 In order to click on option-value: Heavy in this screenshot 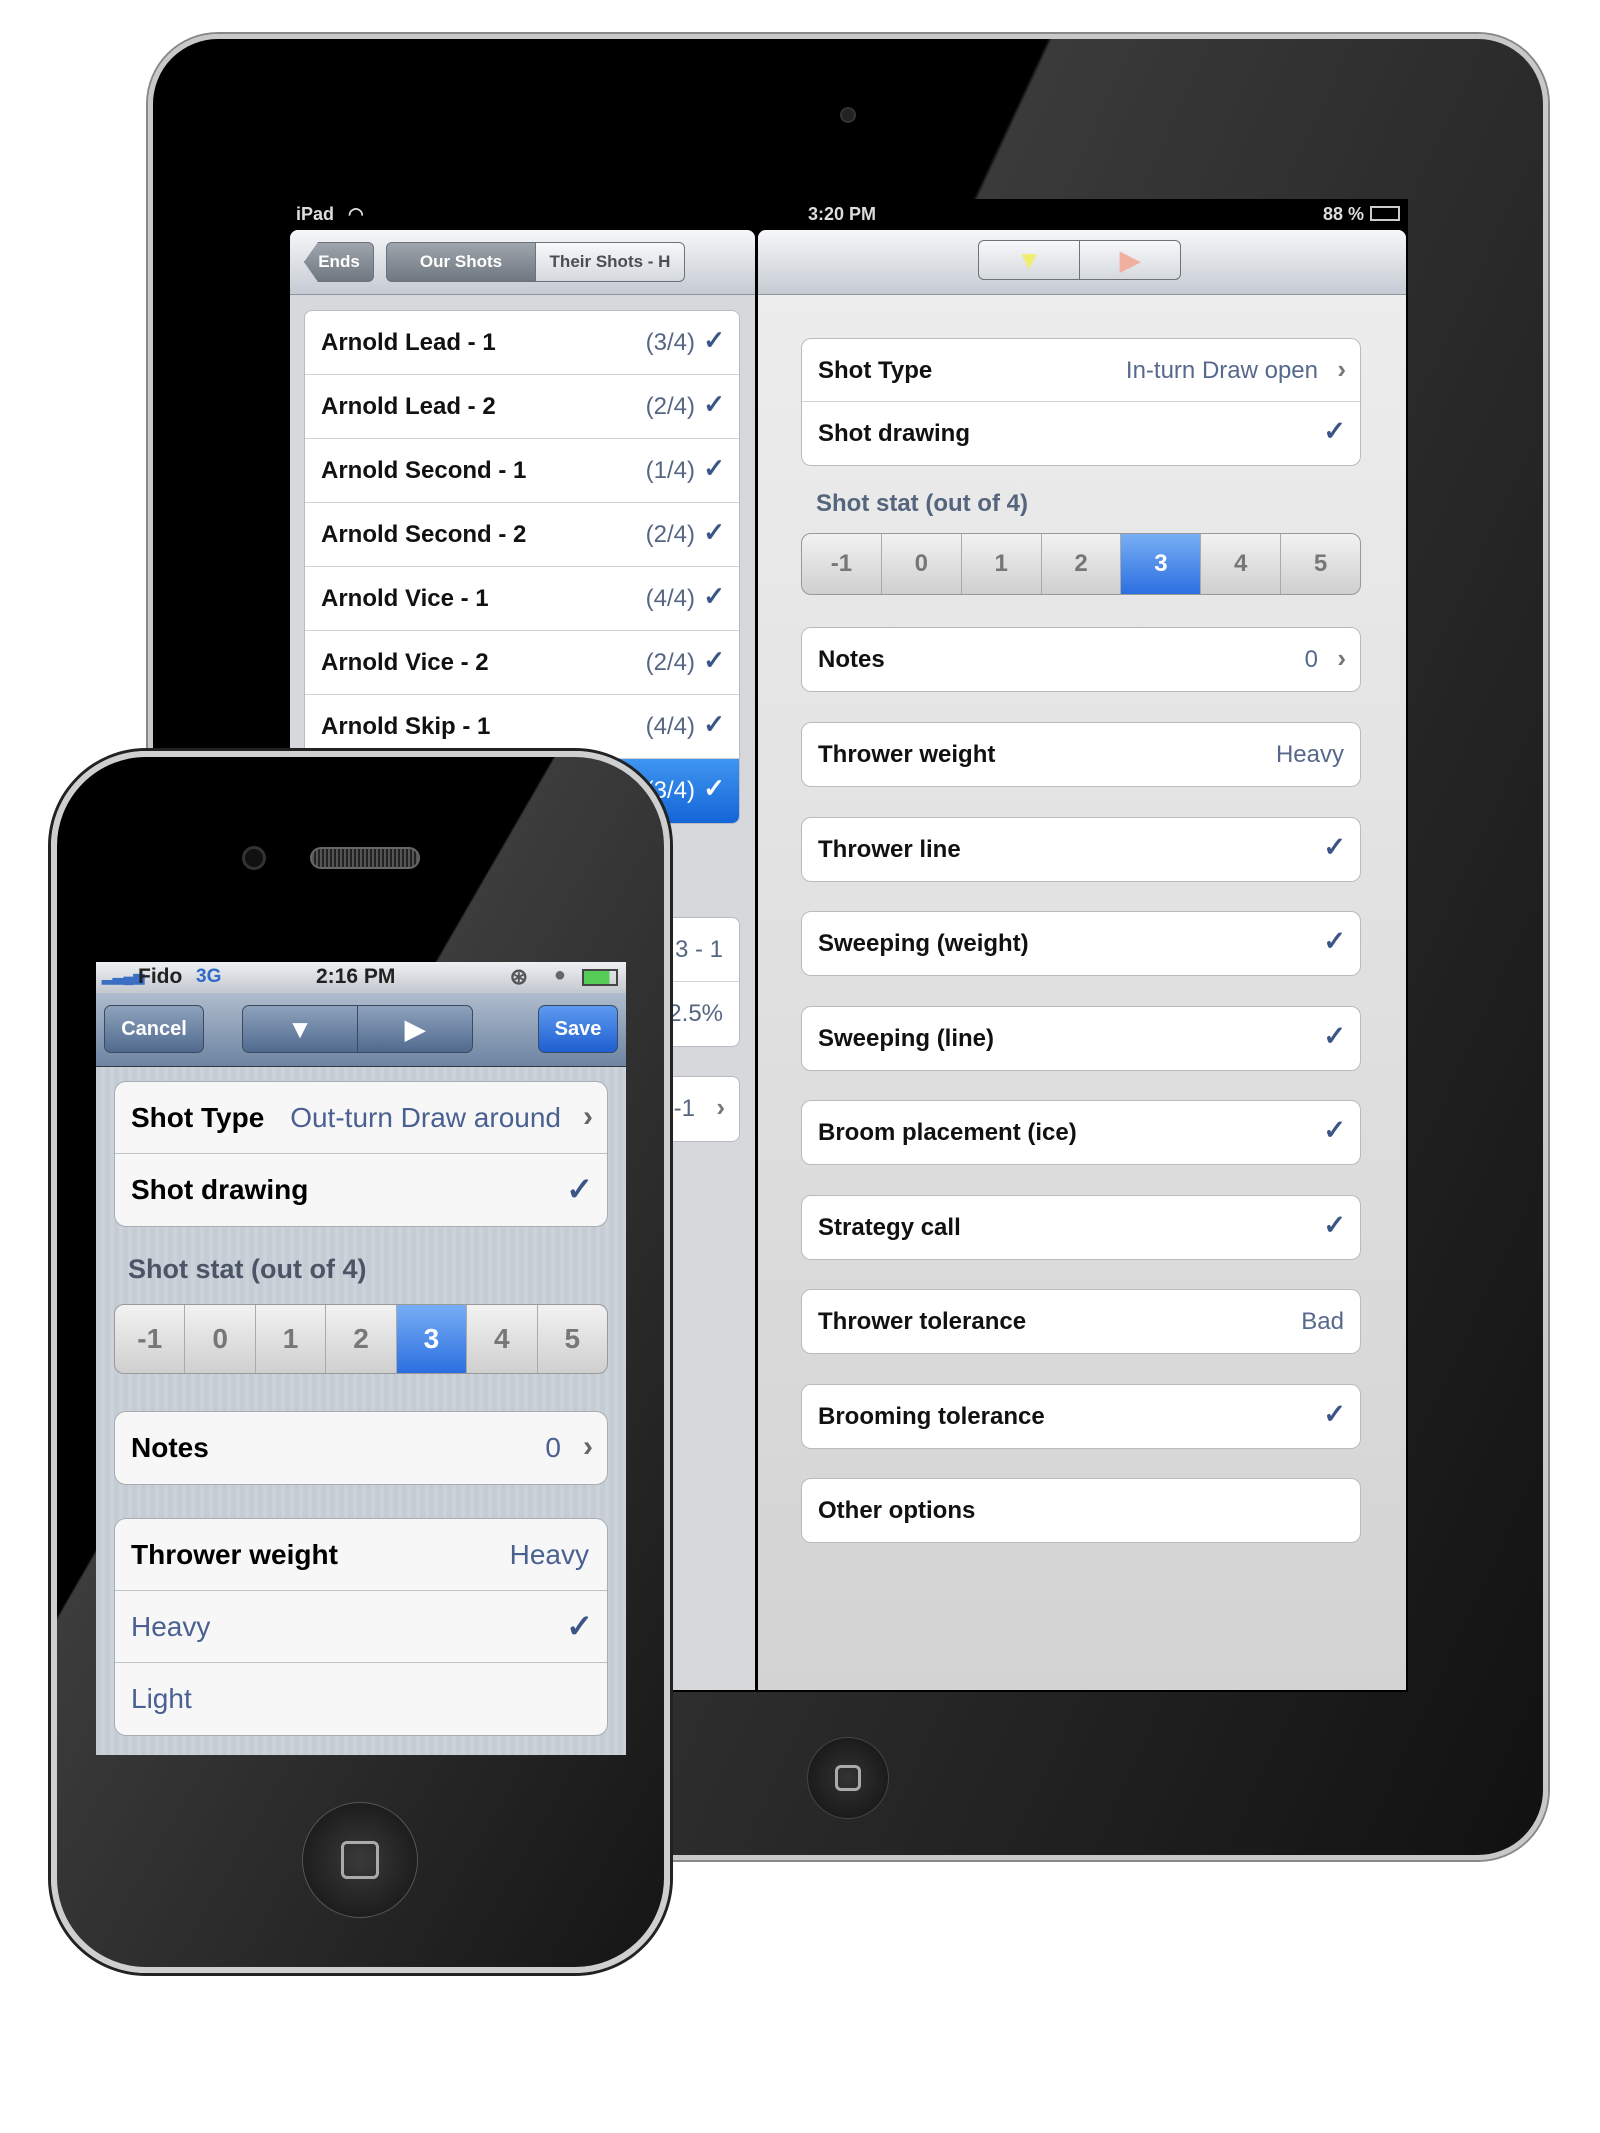, I will do `click(1309, 754)`.